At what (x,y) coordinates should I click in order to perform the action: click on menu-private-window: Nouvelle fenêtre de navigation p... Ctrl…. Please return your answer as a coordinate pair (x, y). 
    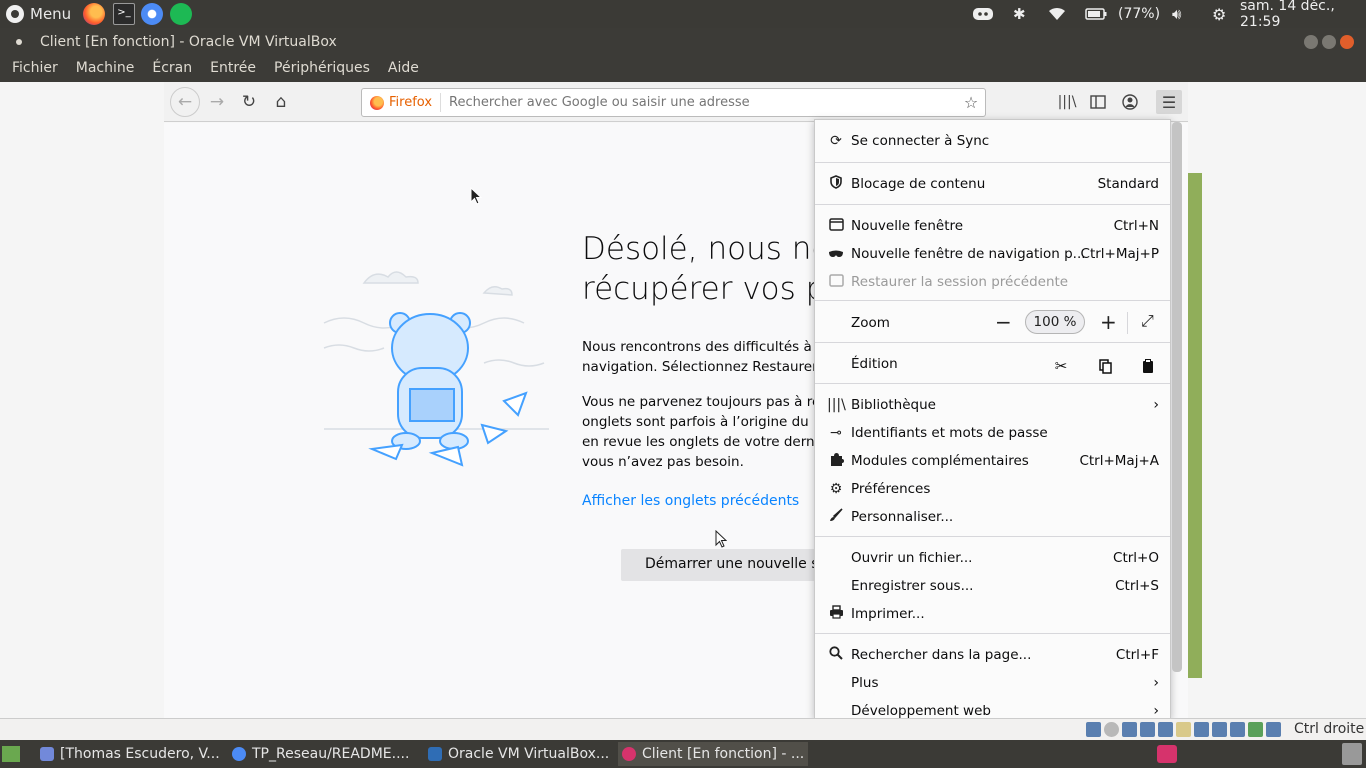
    Looking at the image, I should click on (992, 254).